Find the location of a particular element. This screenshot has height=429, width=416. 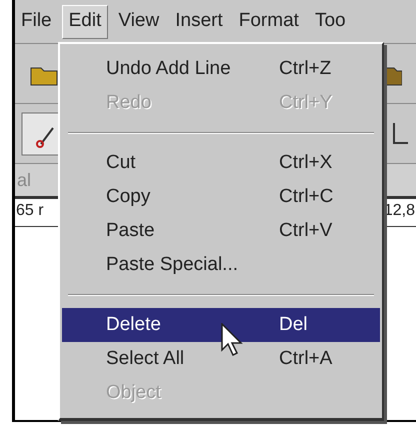

menu-bar-item: File is located at coordinates (36, 21).